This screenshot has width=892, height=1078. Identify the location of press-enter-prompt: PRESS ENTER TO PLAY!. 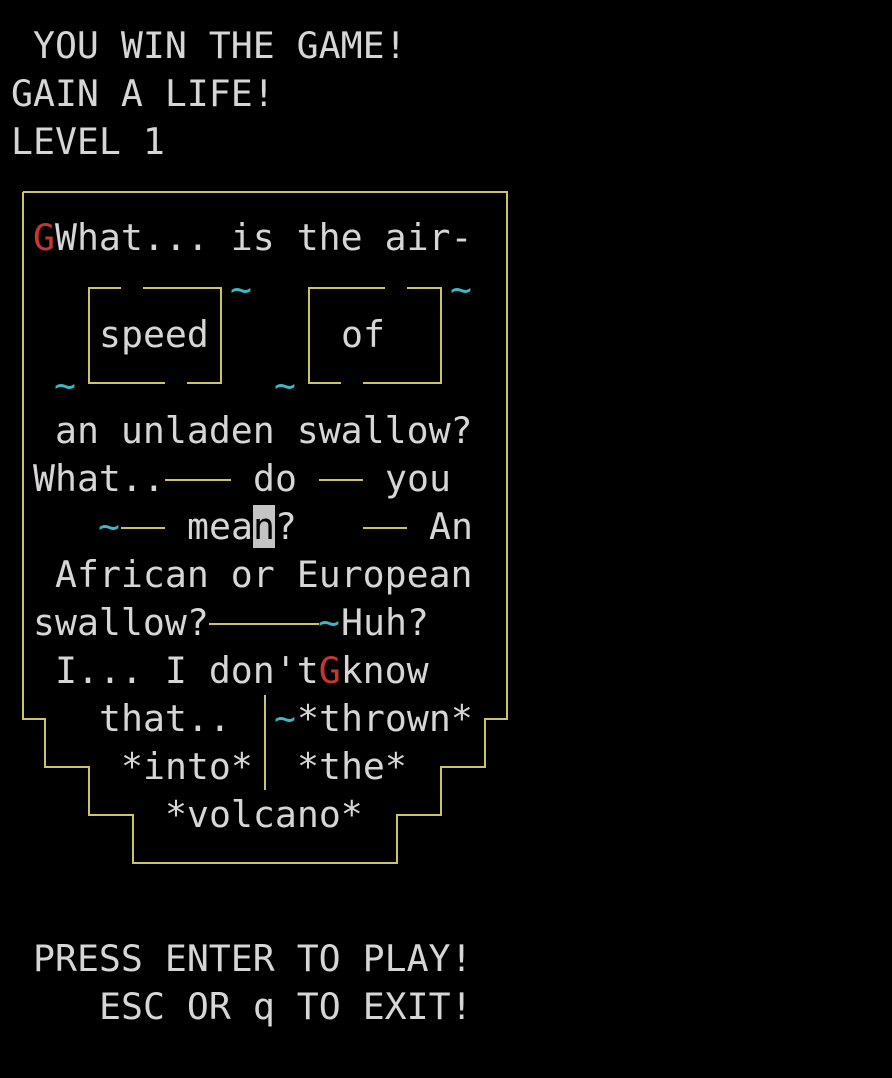
(253, 959).